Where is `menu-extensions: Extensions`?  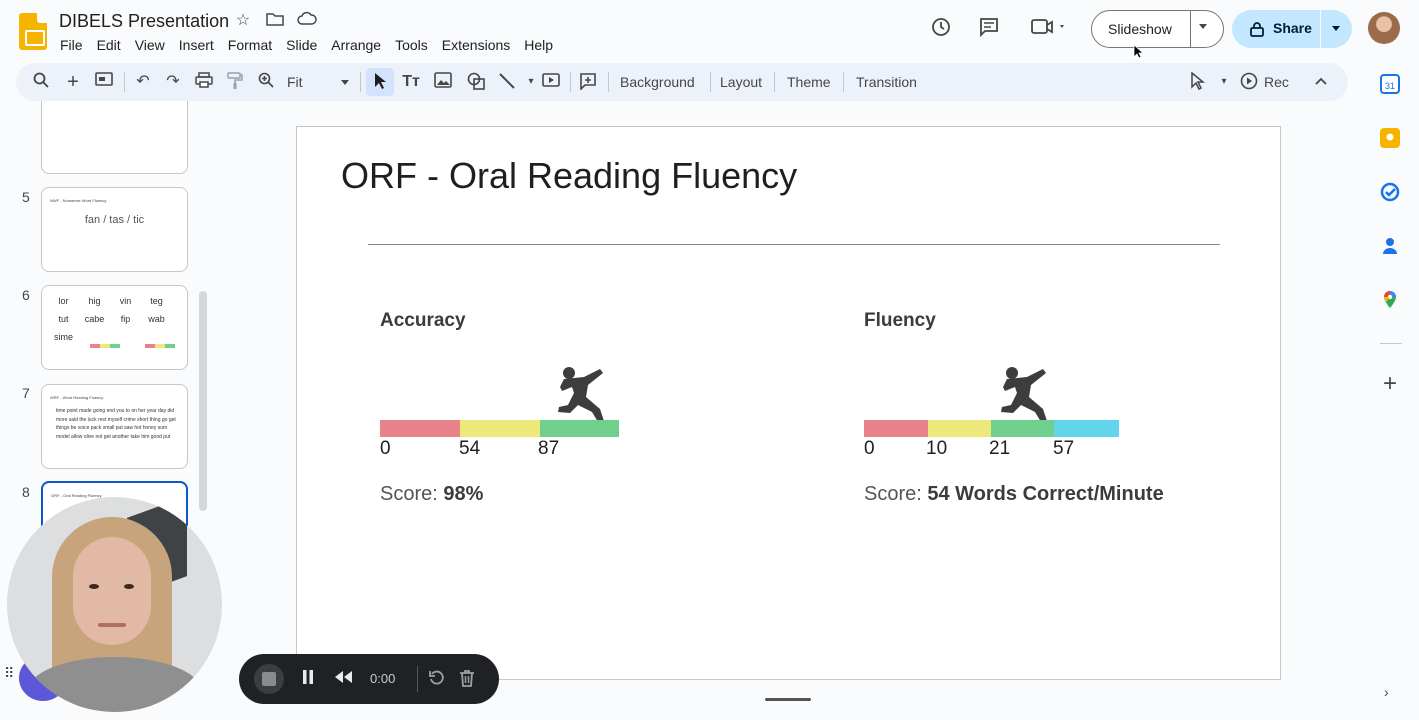
menu-extensions: Extensions is located at coordinates (476, 45).